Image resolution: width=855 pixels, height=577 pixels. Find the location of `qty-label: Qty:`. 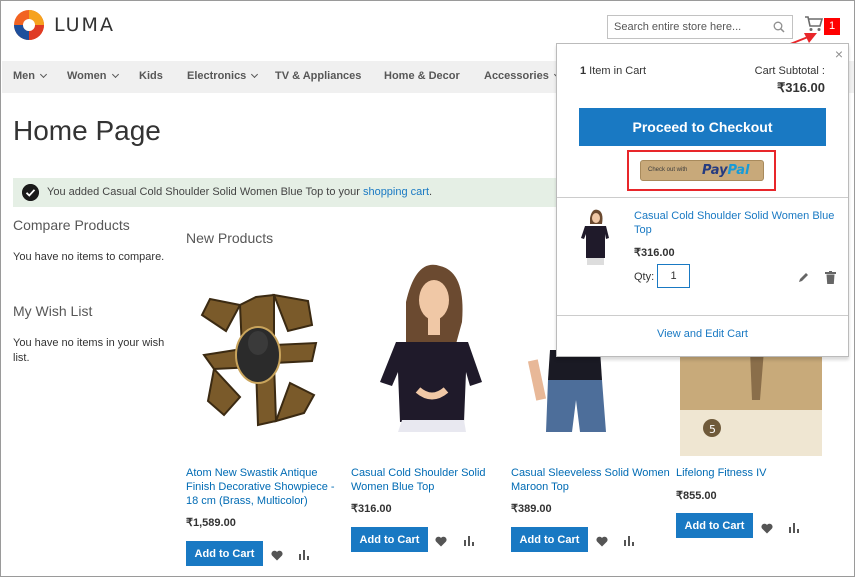

qty-label: Qty: is located at coordinates (644, 277).